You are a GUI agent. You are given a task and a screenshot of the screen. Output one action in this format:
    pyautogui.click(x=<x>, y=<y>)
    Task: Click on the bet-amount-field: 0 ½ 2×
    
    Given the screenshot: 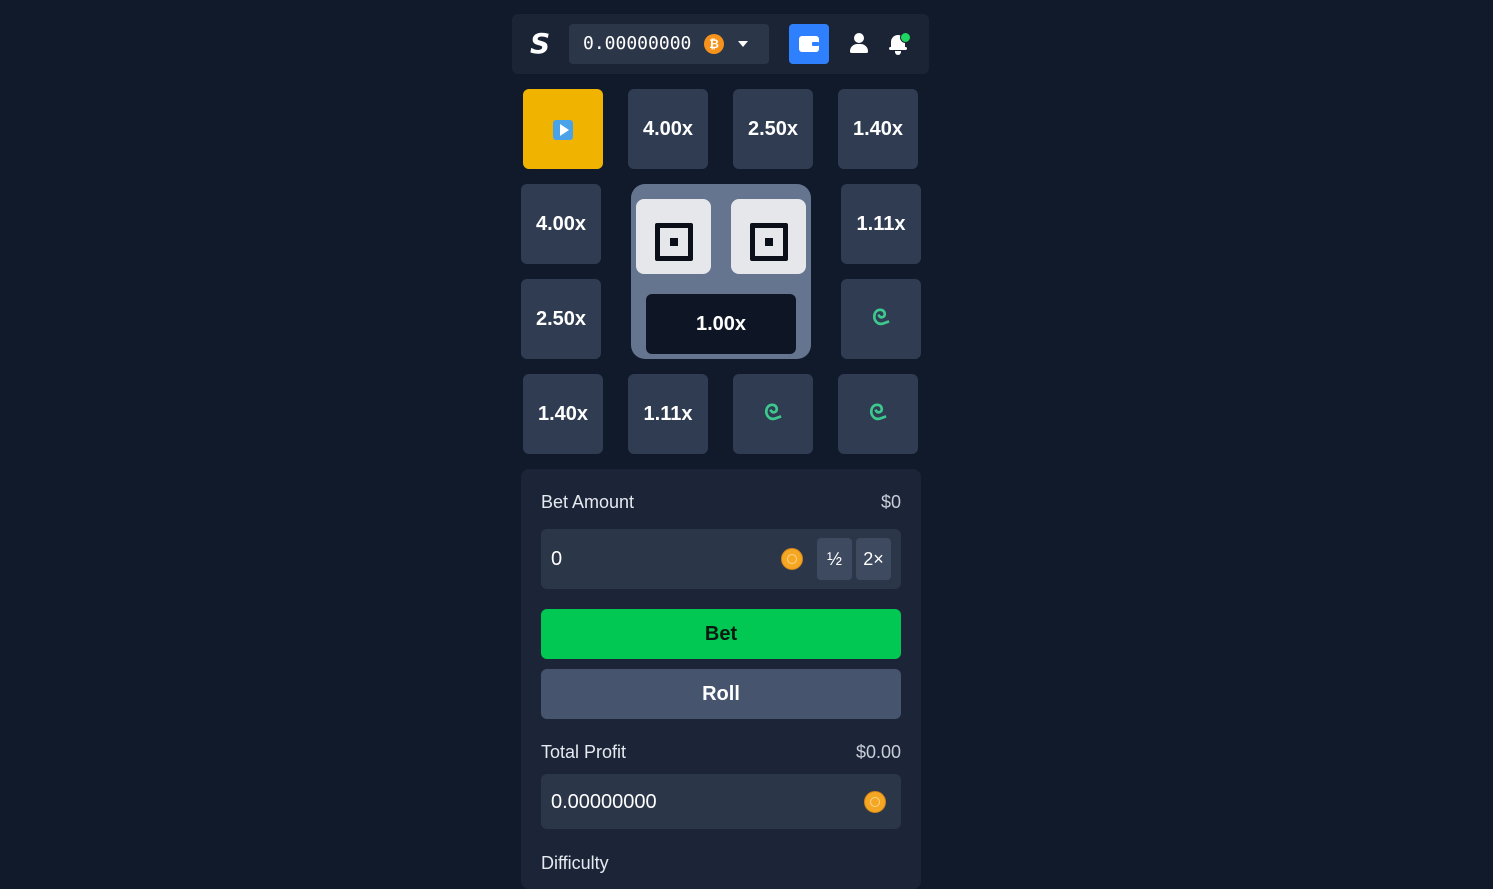 What is the action you would take?
    pyautogui.click(x=721, y=559)
    